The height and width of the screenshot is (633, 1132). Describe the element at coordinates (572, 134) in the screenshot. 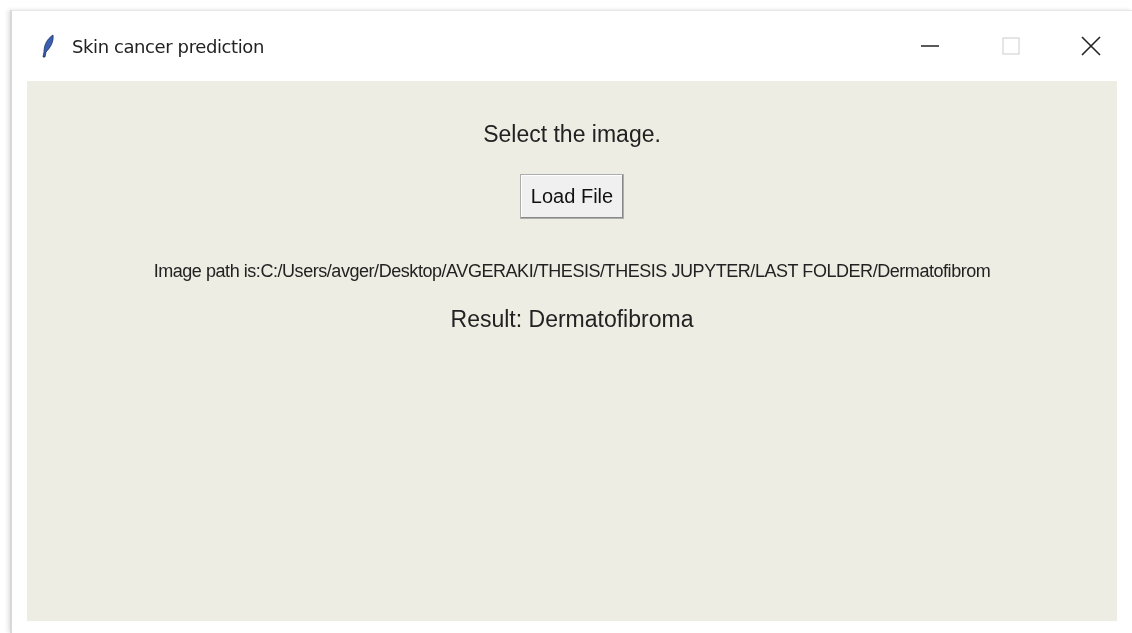

I see `prompt-label: Select the image.` at that location.